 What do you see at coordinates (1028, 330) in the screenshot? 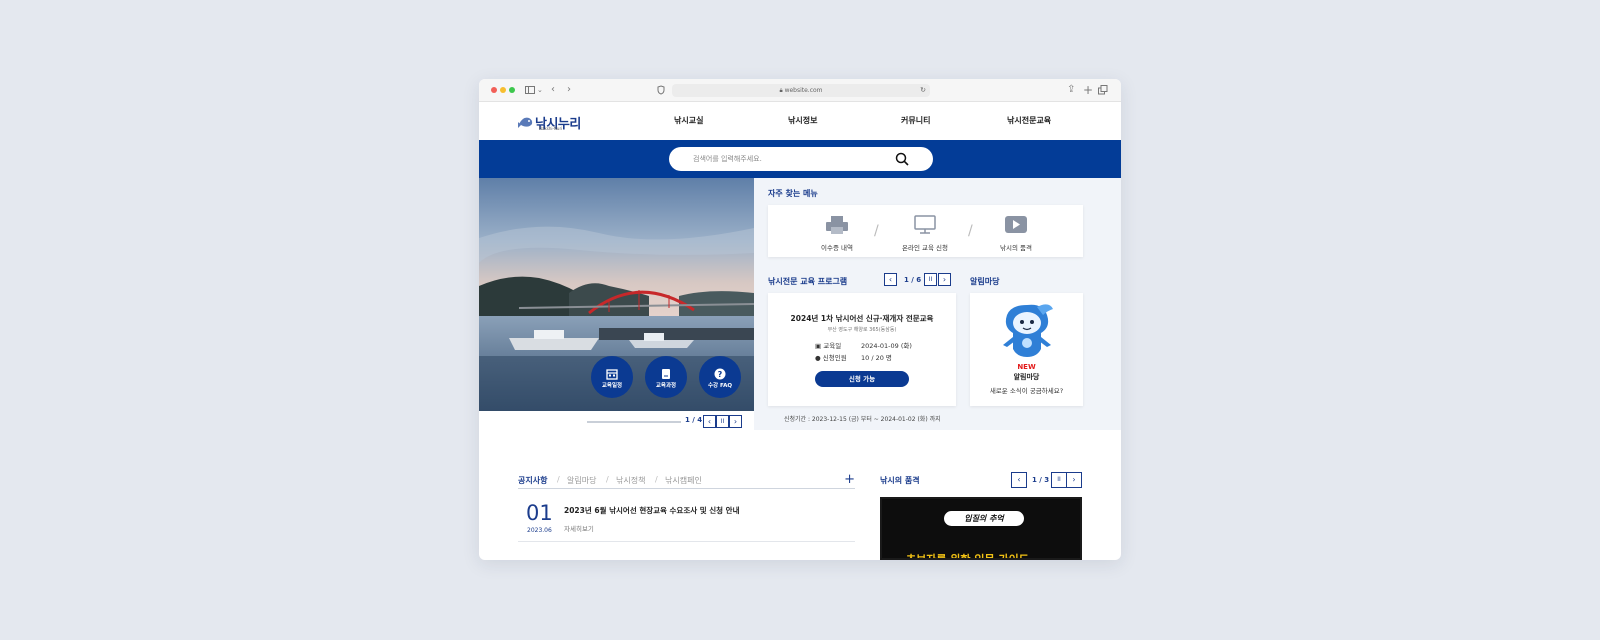
I see `mascot-image` at bounding box center [1028, 330].